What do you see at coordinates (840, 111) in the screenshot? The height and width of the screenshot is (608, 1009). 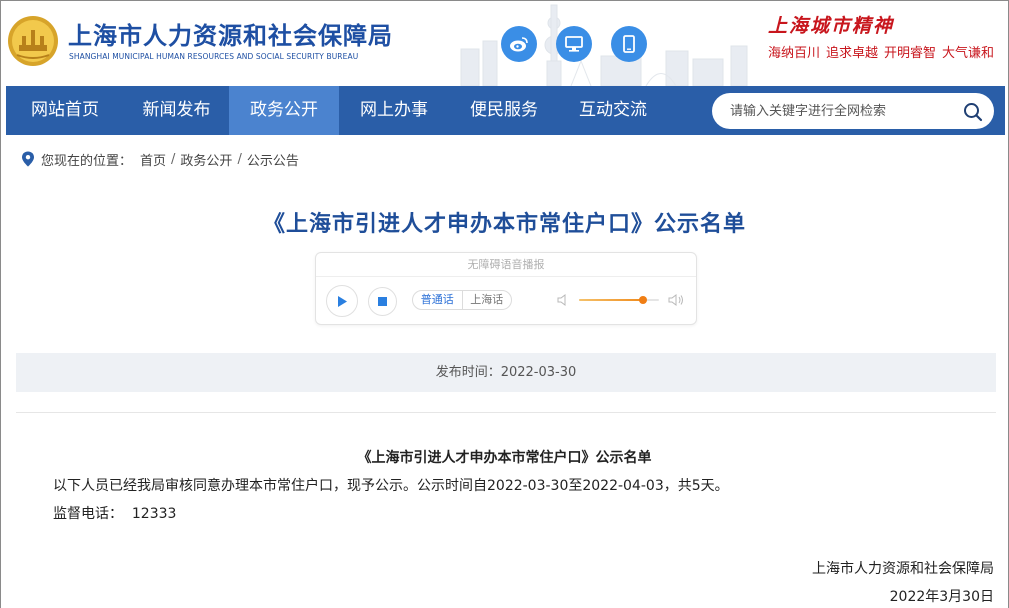 I see `search-input` at bounding box center [840, 111].